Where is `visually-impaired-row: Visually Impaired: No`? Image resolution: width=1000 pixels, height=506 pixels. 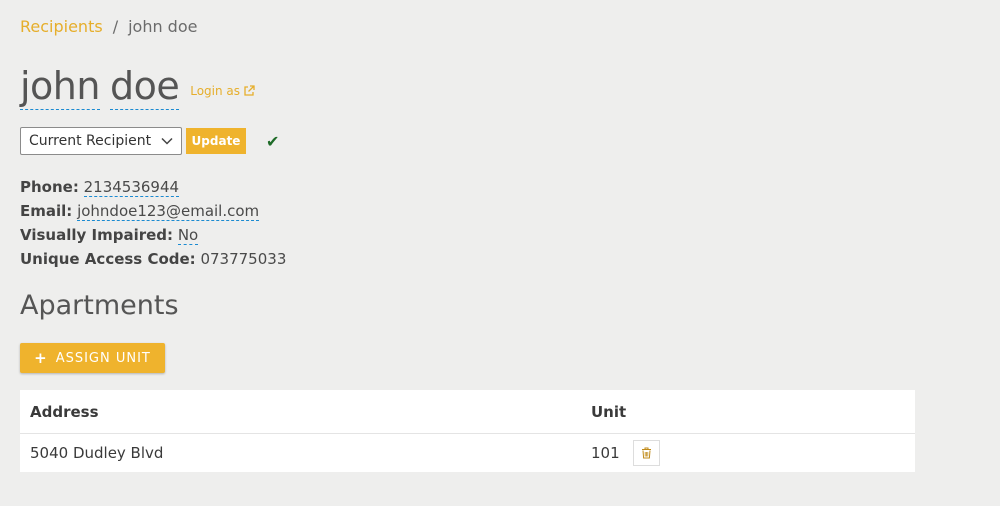
visually-impaired-row: Visually Impaired: No is located at coordinates (153, 235).